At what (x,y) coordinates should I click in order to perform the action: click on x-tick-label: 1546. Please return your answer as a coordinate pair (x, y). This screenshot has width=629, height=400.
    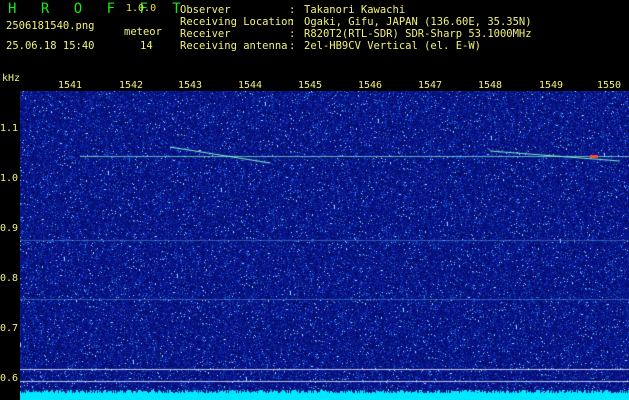
    Looking at the image, I should click on (370, 85).